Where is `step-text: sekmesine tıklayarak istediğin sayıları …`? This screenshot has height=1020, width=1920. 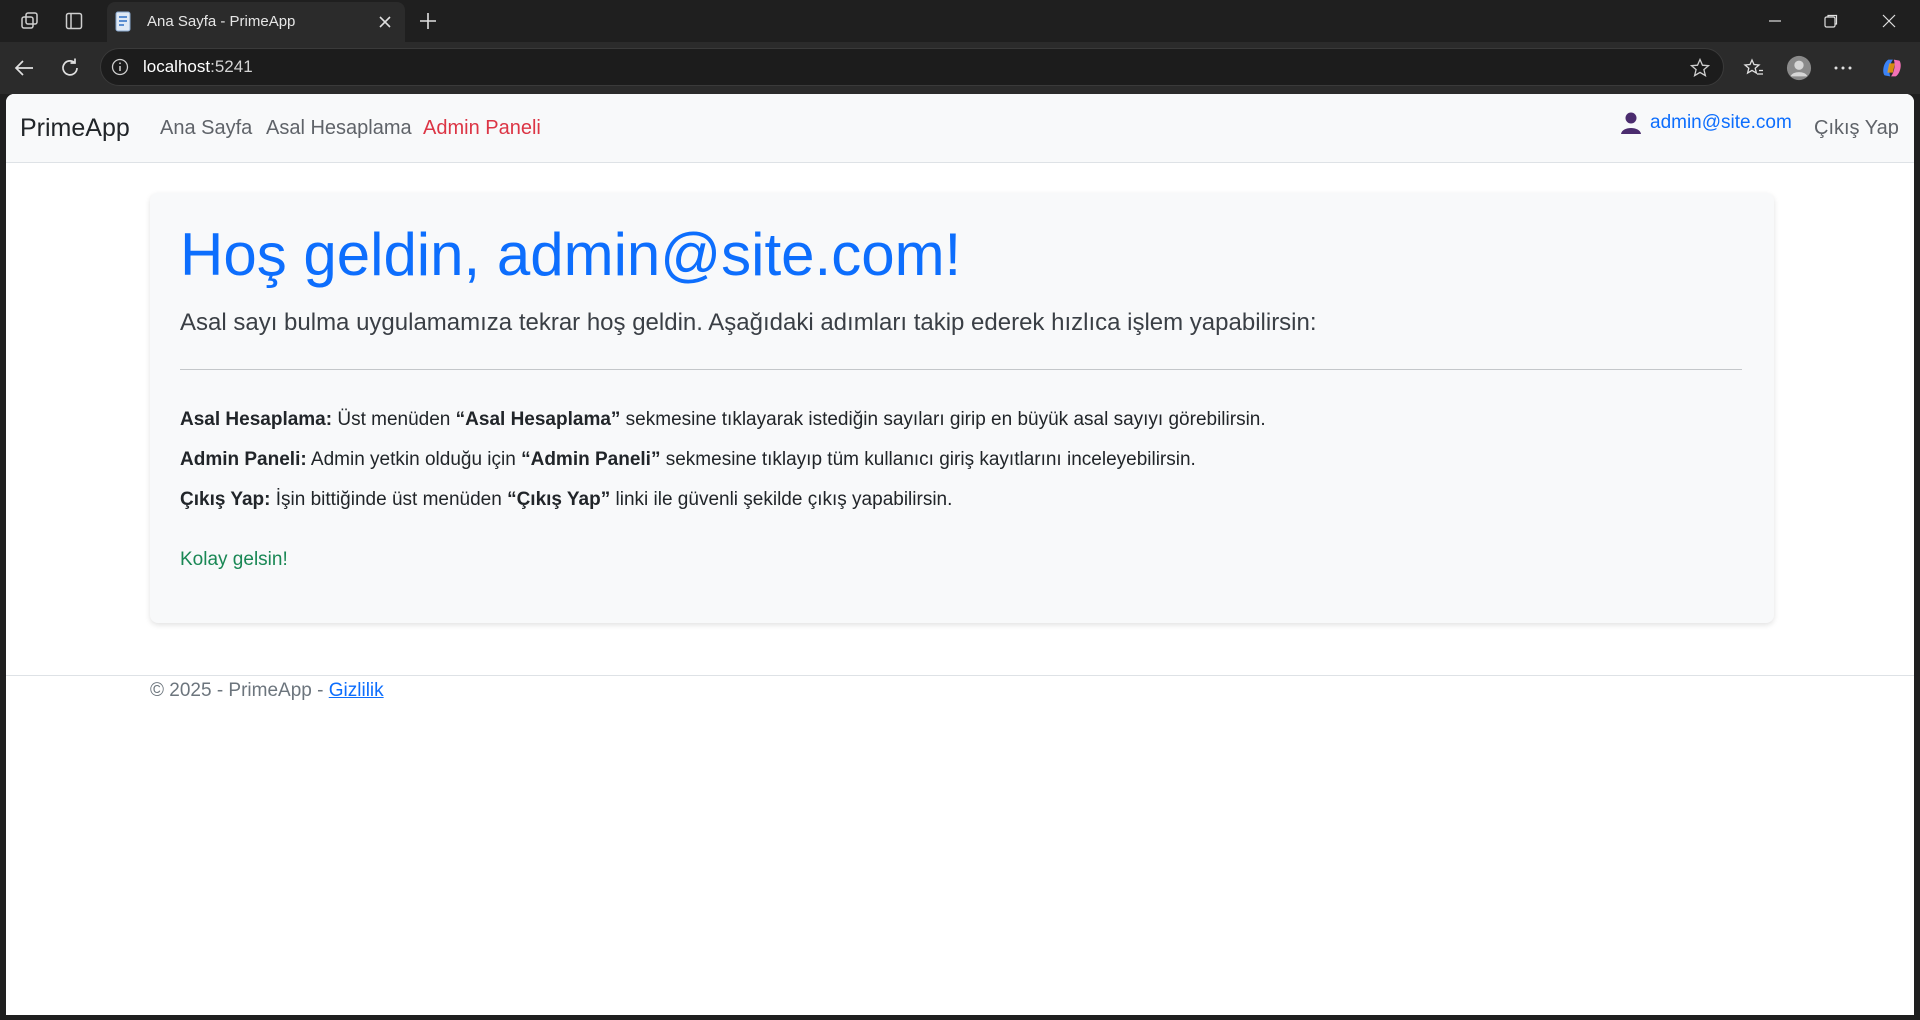
step-text: sekmesine tıklayarak istediğin sayıları … is located at coordinates (943, 419).